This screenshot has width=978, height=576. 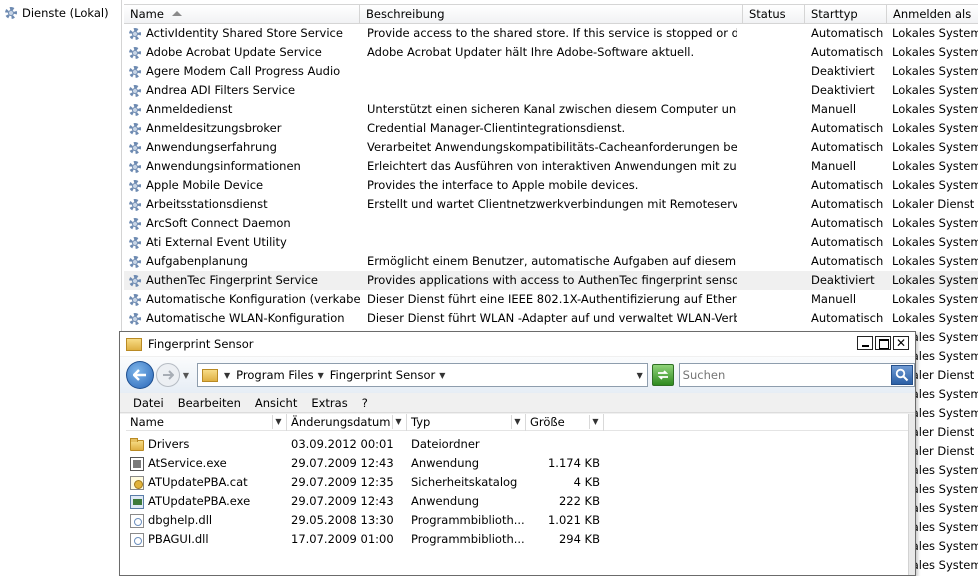 I want to click on close-button: ✕, so click(x=901, y=343).